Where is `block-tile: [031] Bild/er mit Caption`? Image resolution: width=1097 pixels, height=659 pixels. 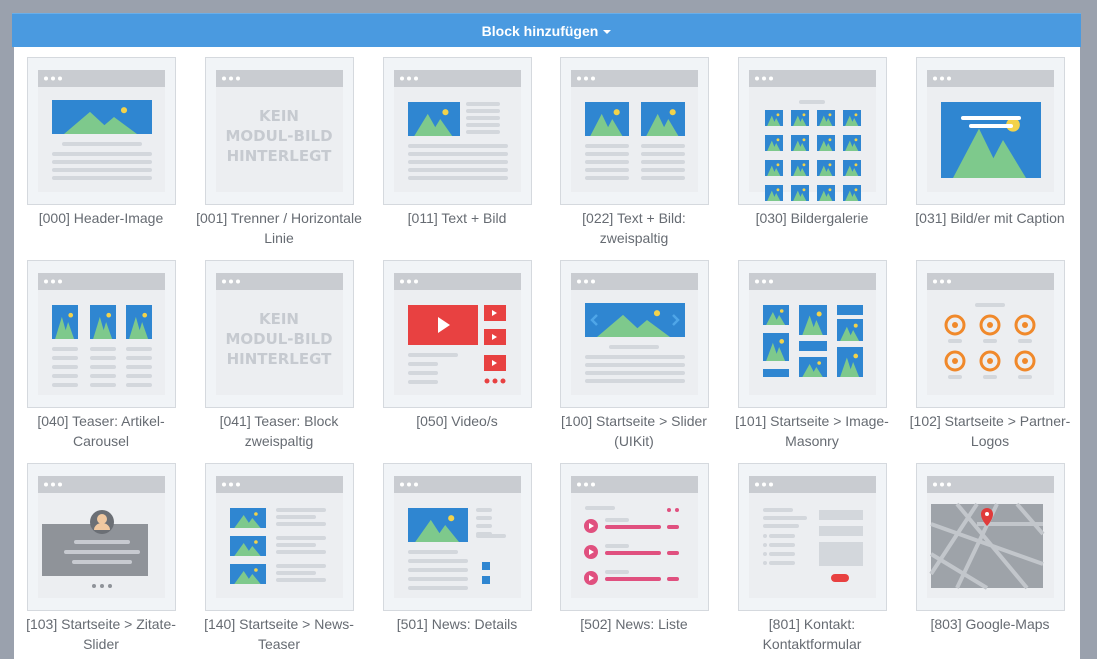 block-tile: [031] Bild/er mit Caption is located at coordinates (991, 147).